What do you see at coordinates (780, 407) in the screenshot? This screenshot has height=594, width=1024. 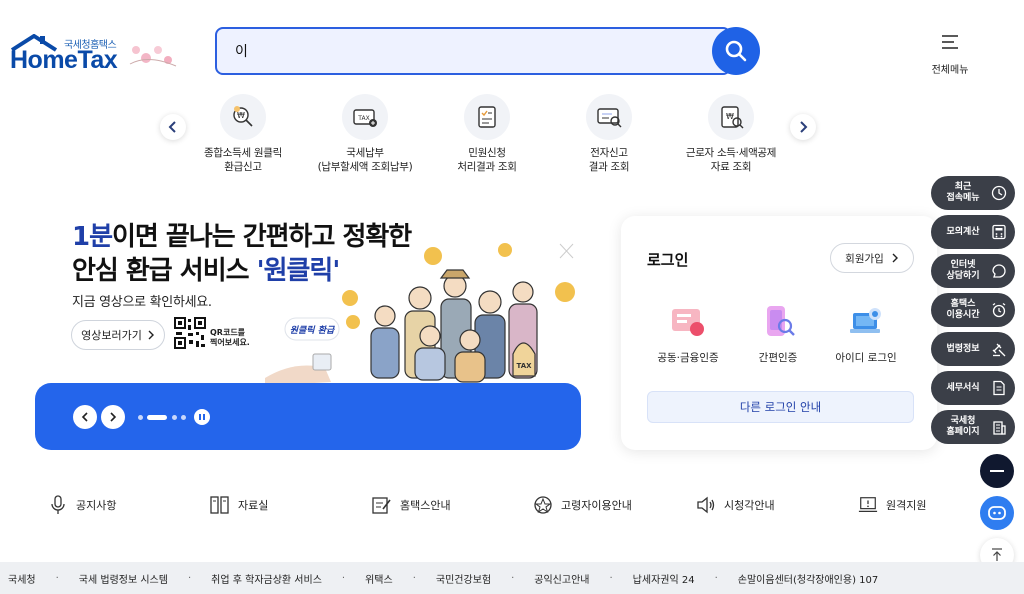 I see `other-login-guide-button: 다른 로그인 안내` at bounding box center [780, 407].